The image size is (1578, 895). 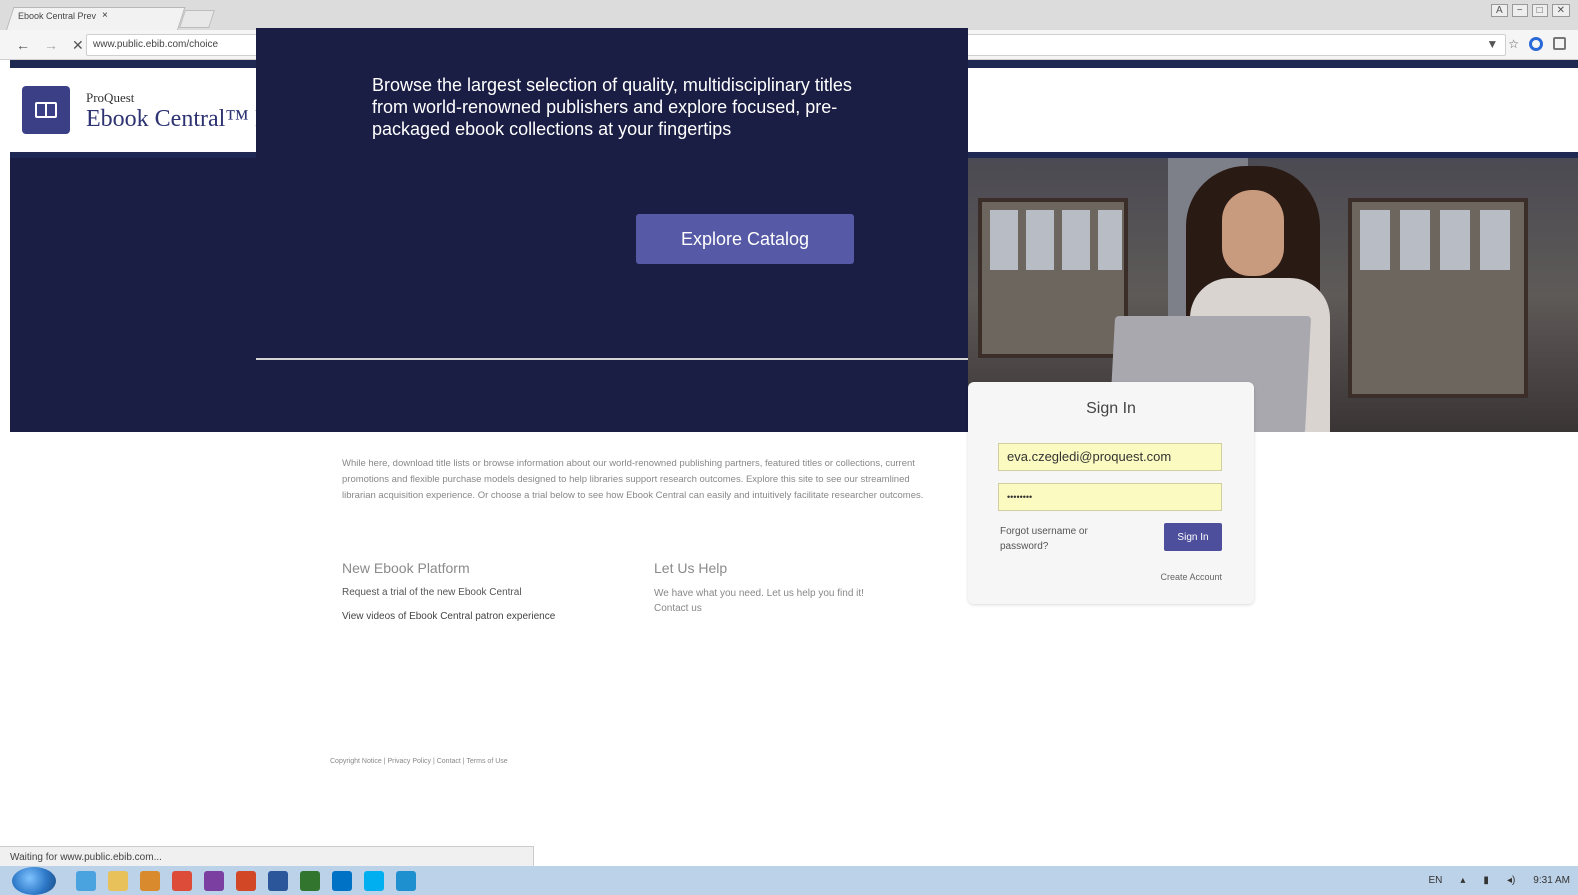 What do you see at coordinates (1191, 577) in the screenshot?
I see `create-account-link: Create Account` at bounding box center [1191, 577].